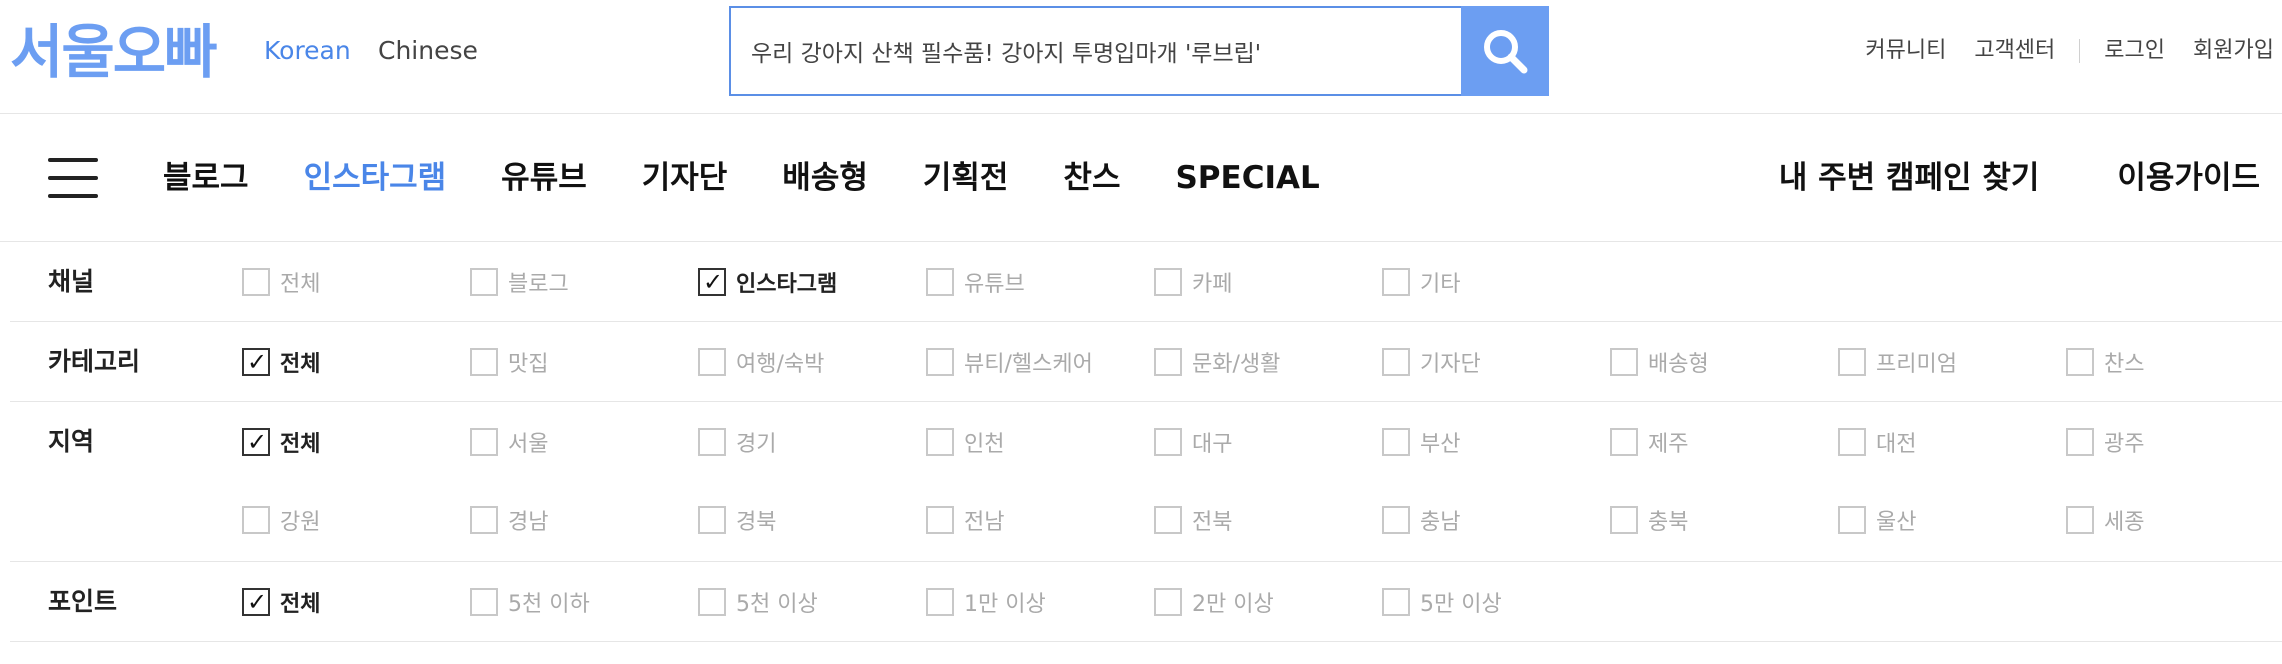 Image resolution: width=2282 pixels, height=664 pixels. I want to click on signup-link: 회원가입, so click(2233, 51).